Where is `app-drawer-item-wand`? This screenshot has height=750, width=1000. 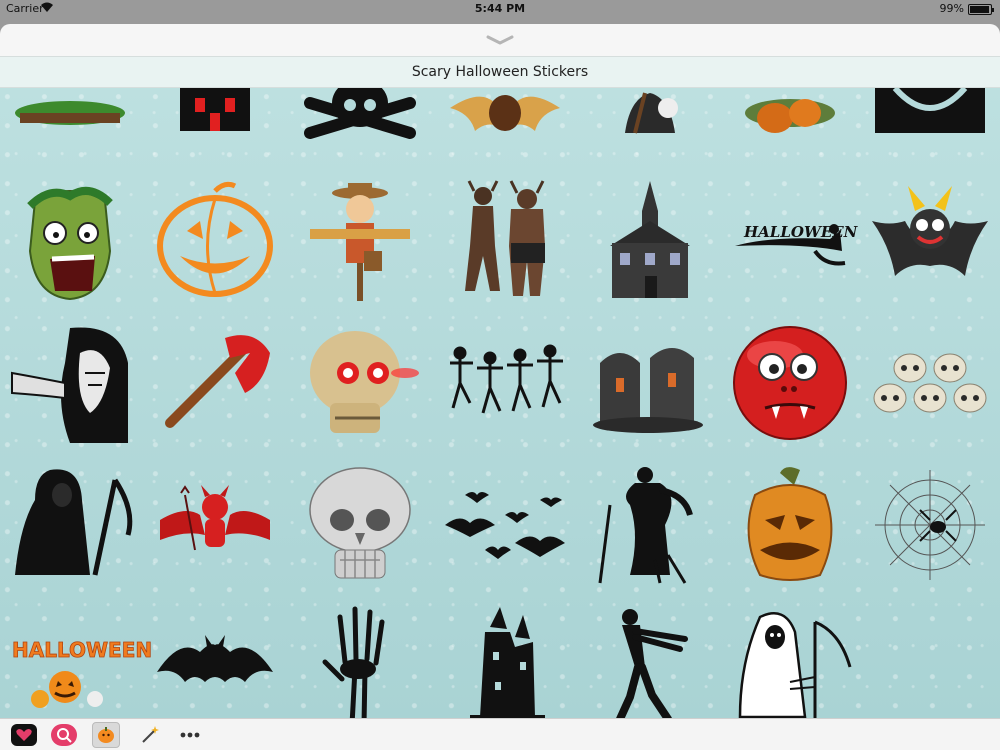
app-drawer-item-wand is located at coordinates (150, 735).